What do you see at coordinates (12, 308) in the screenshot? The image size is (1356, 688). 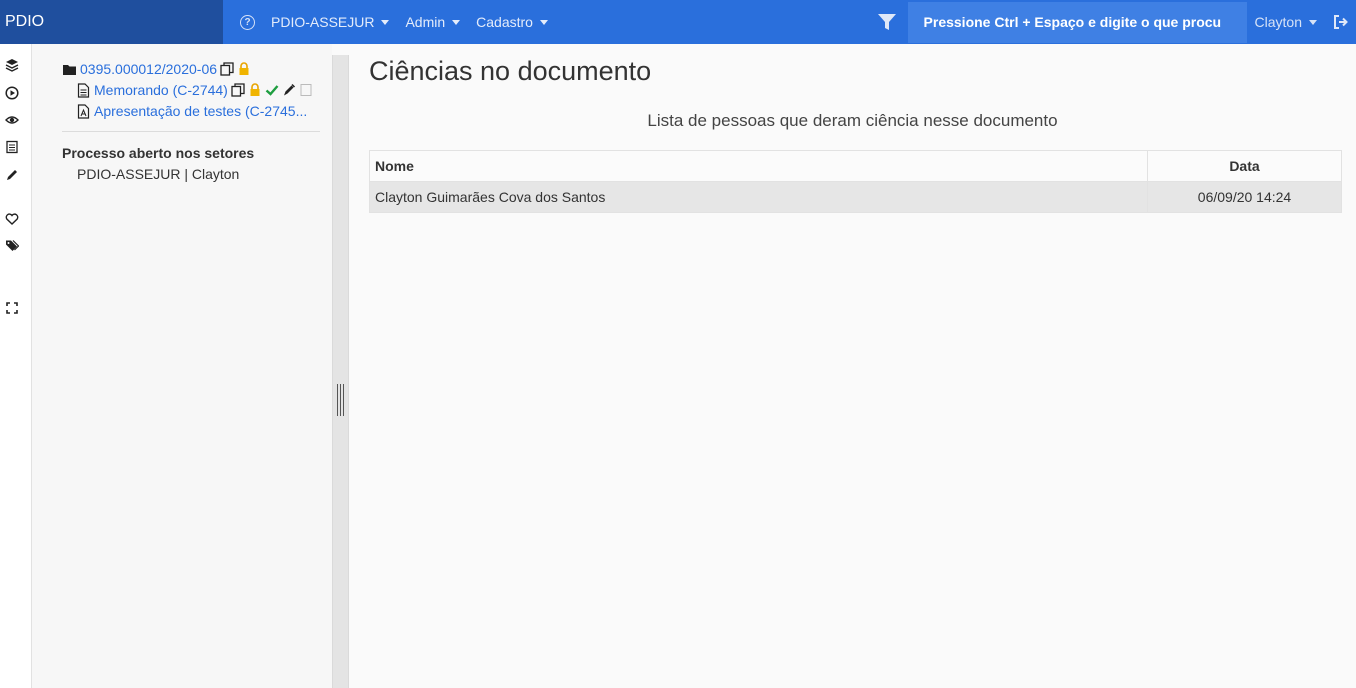 I see `expand-icon` at bounding box center [12, 308].